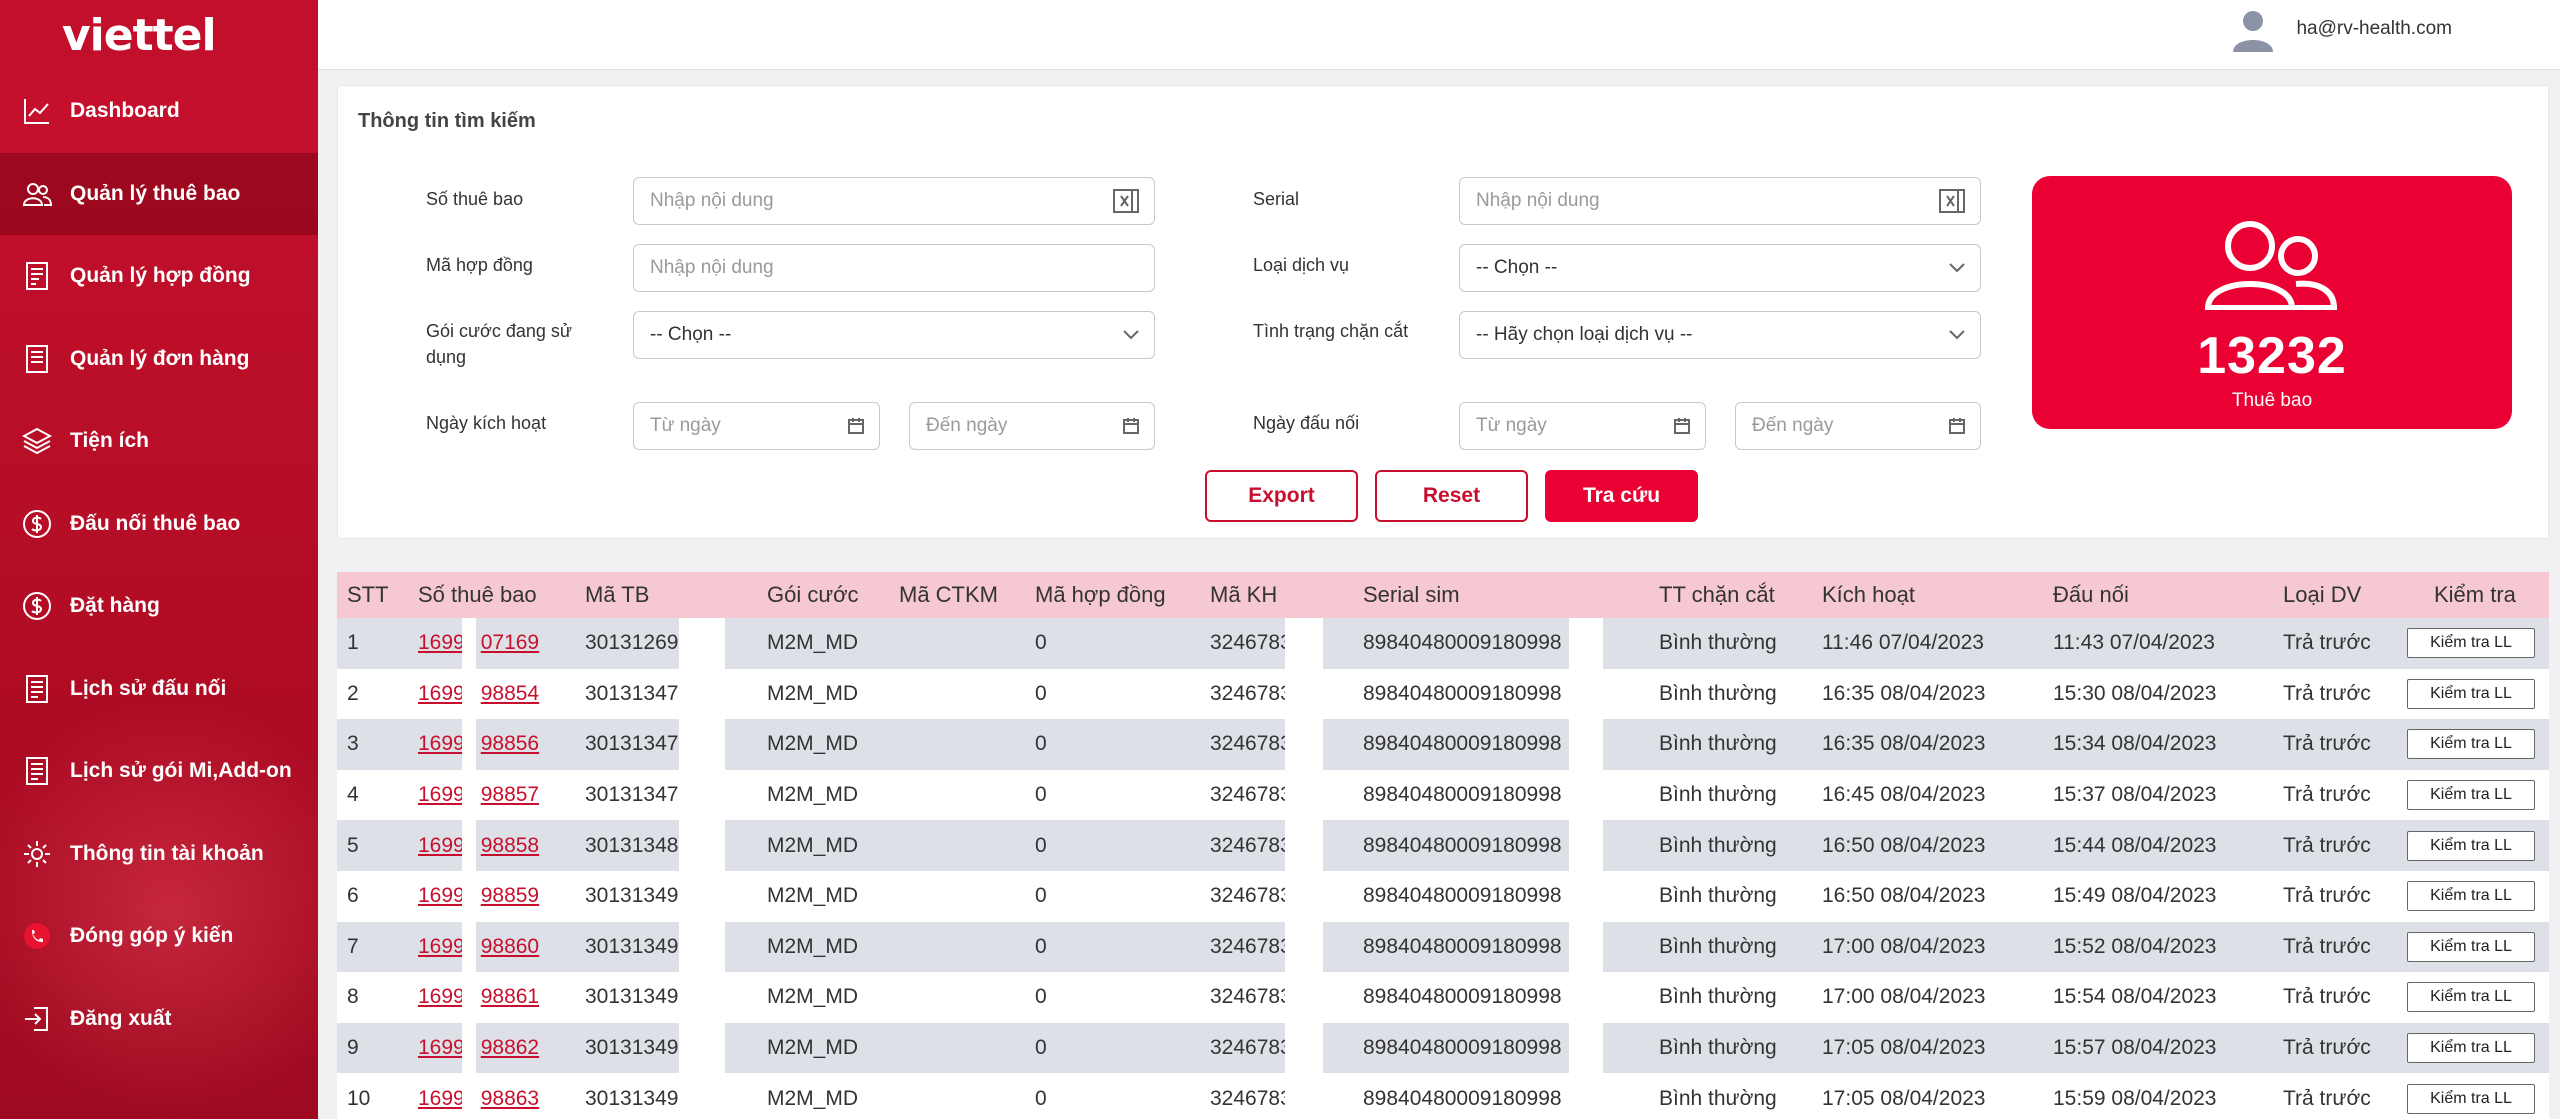  I want to click on column-header: TT chặn cắt, so click(1717, 595).